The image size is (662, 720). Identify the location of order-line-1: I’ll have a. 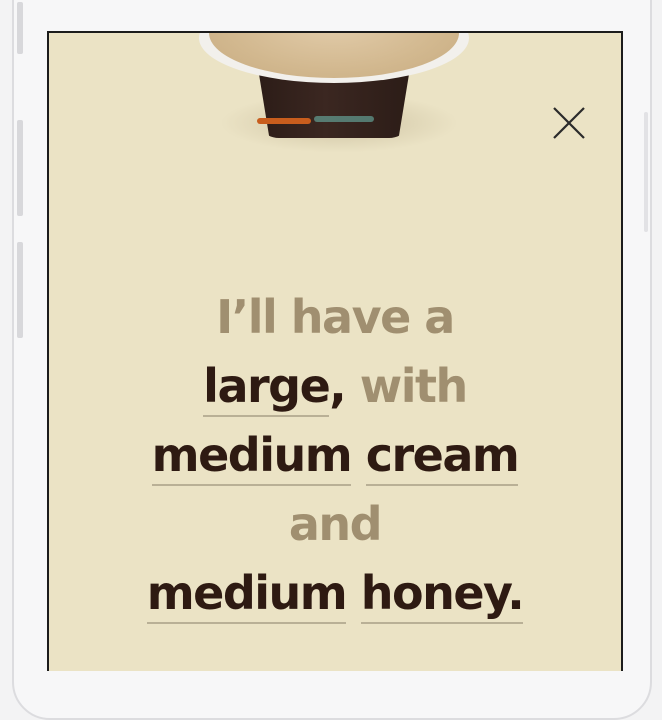
(335, 317).